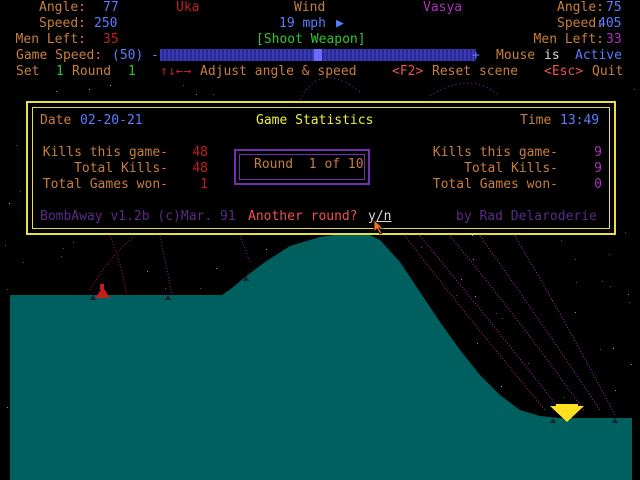  I want to click on reset-key: <F2>, so click(407, 72).